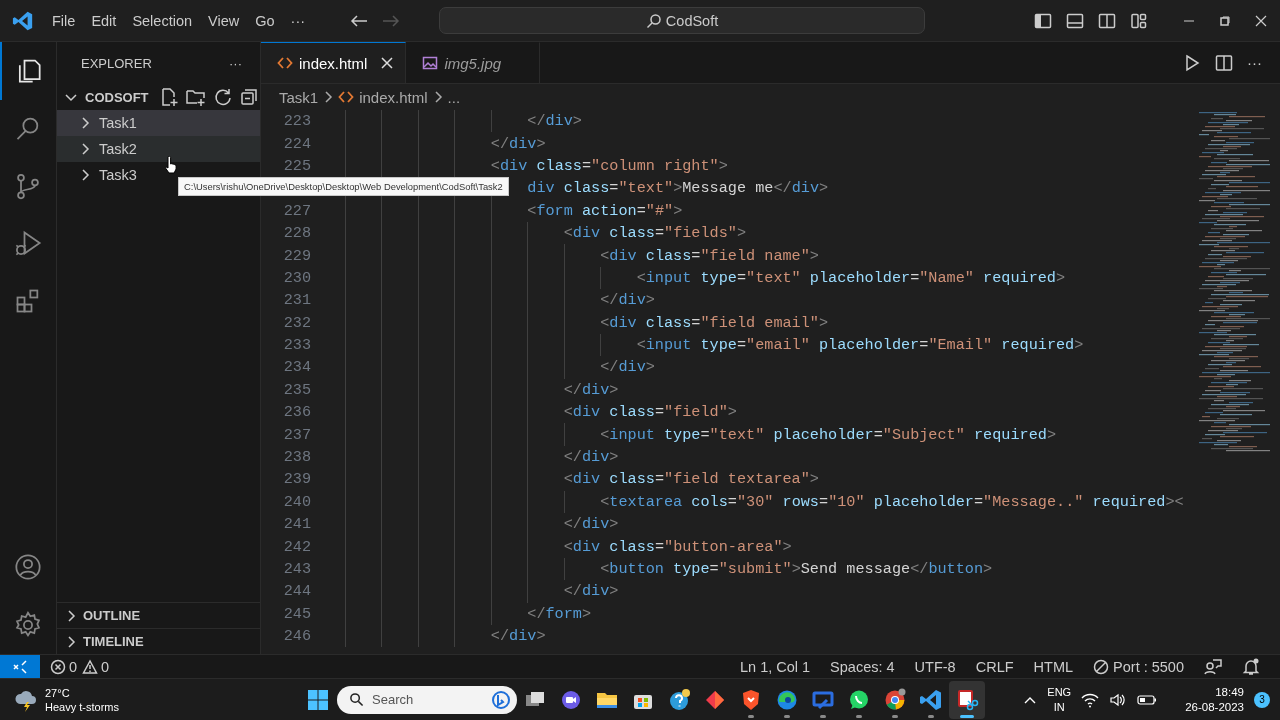 This screenshot has height=720, width=1280. I want to click on line-number: 229, so click(297, 255).